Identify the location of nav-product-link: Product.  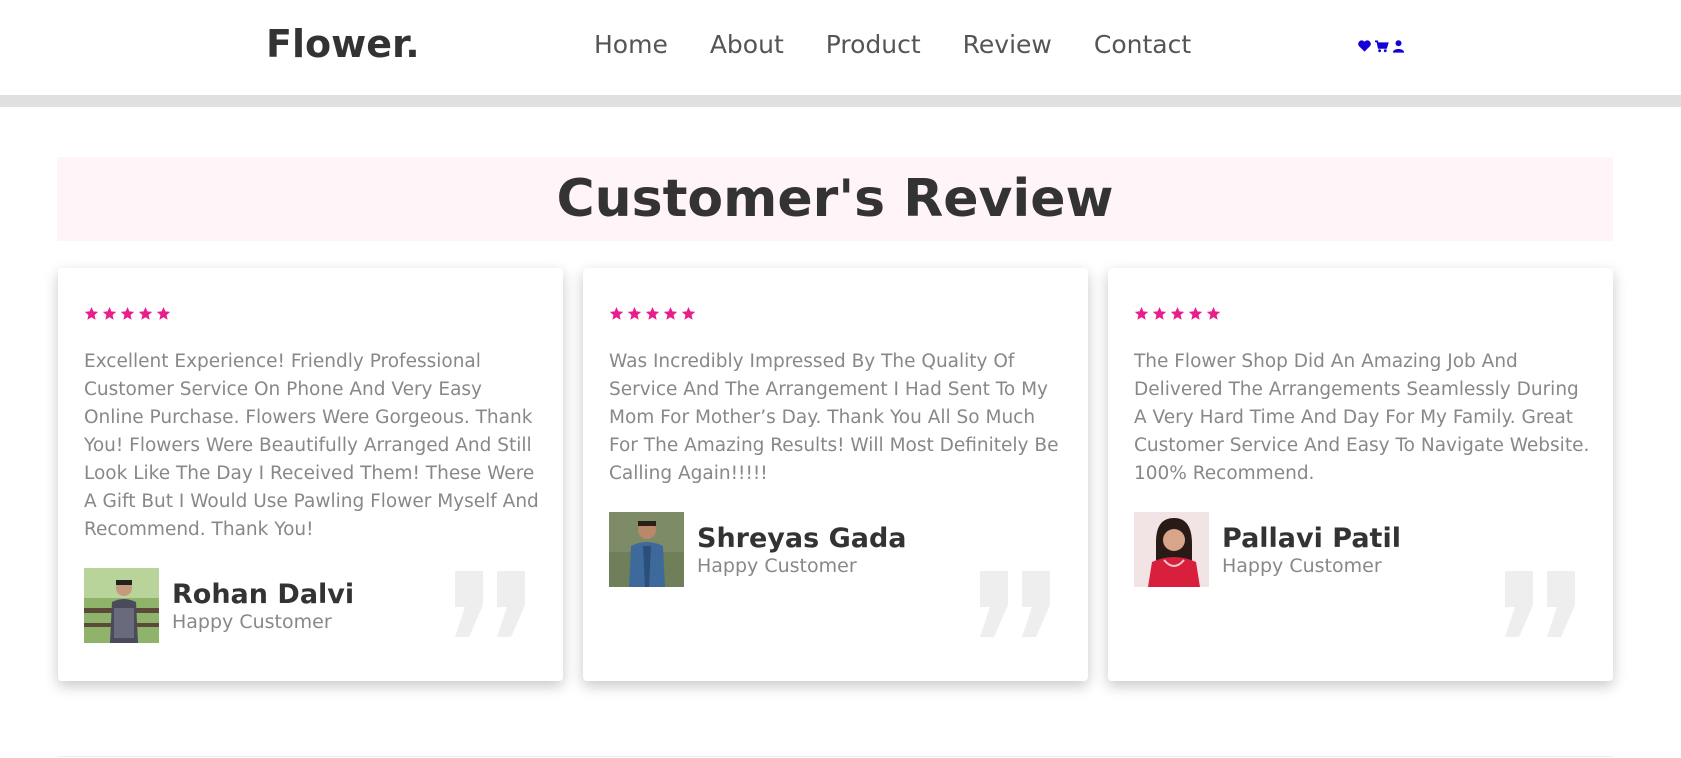
(873, 44).